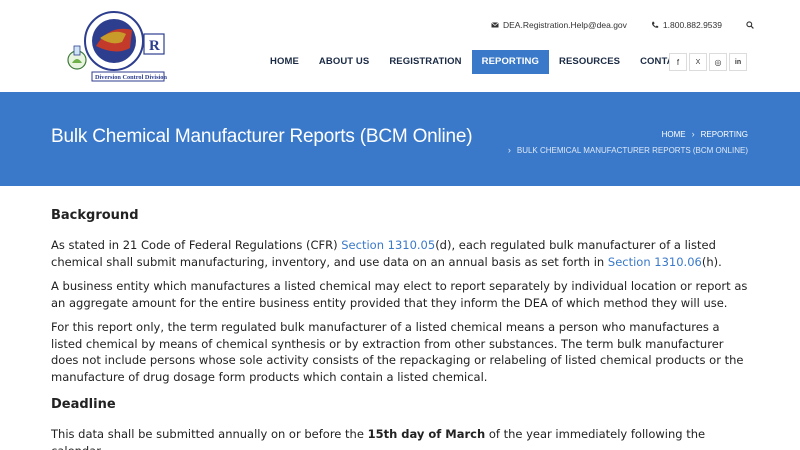 Image resolution: width=800 pixels, height=450 pixels. What do you see at coordinates (698, 62) in the screenshot?
I see `x-twitter-icon: X` at bounding box center [698, 62].